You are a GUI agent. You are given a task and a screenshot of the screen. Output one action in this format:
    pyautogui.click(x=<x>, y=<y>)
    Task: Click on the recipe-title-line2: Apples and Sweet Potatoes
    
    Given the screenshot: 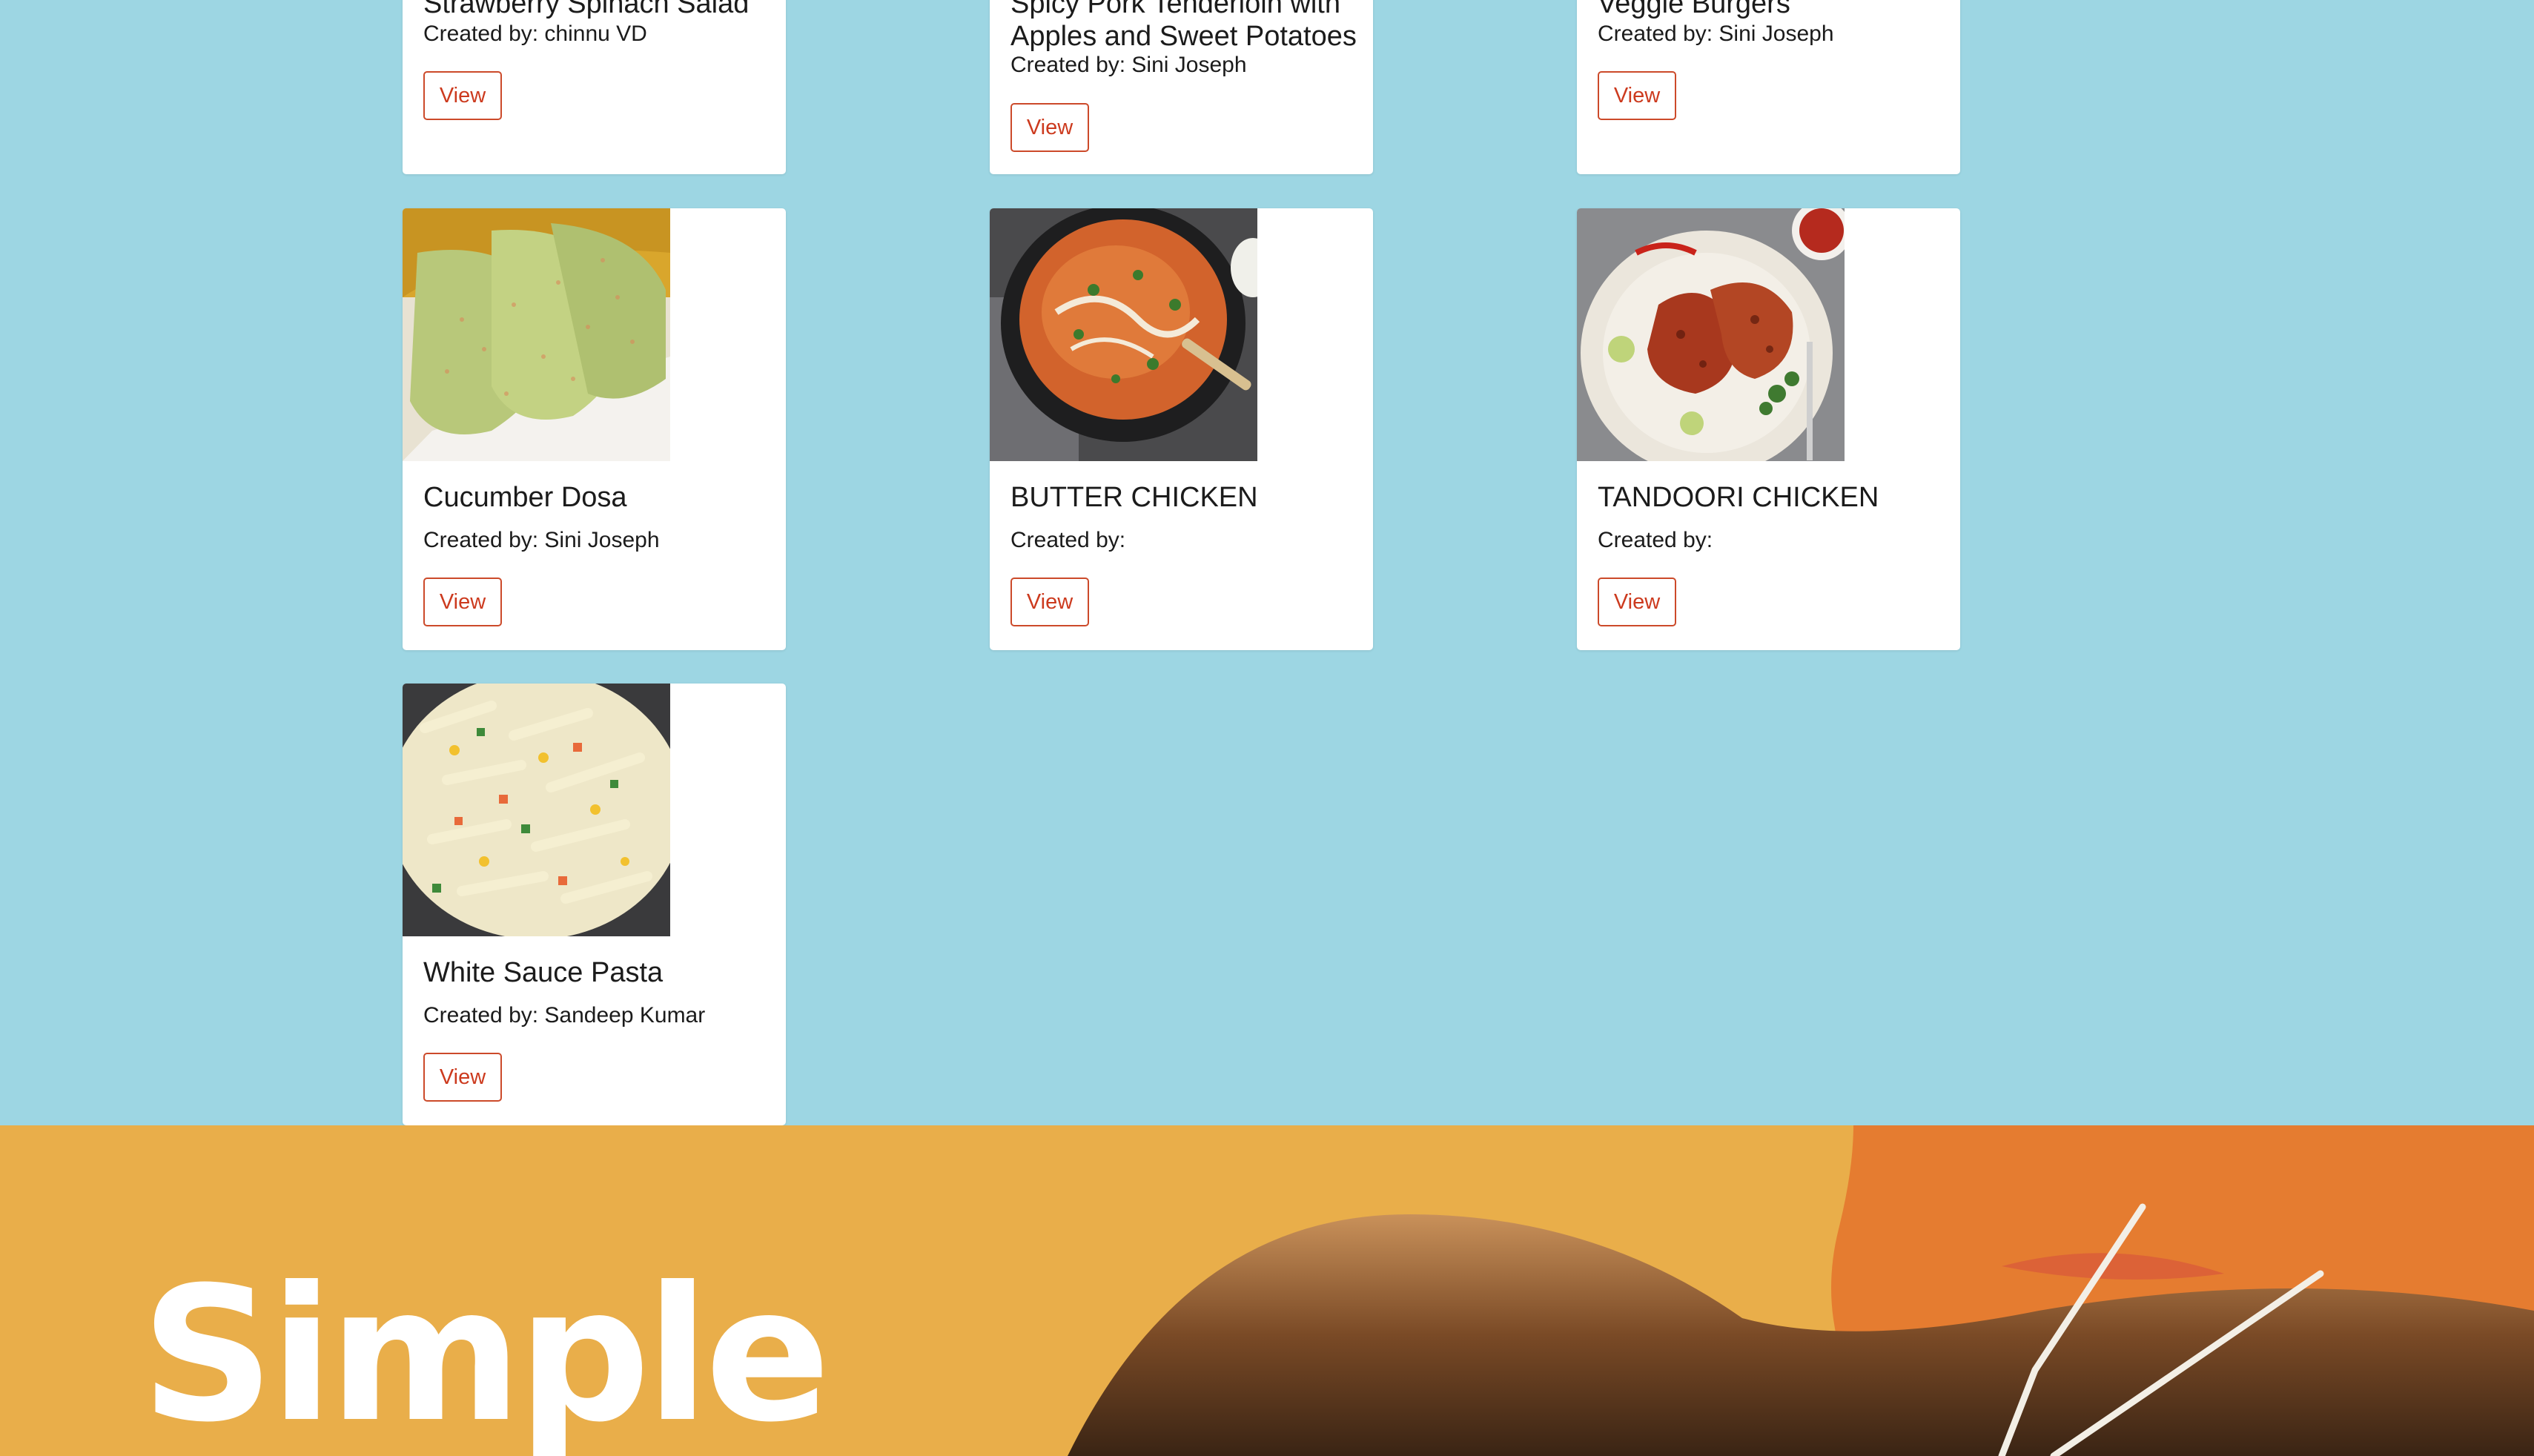 What is the action you would take?
    pyautogui.click(x=1184, y=37)
    